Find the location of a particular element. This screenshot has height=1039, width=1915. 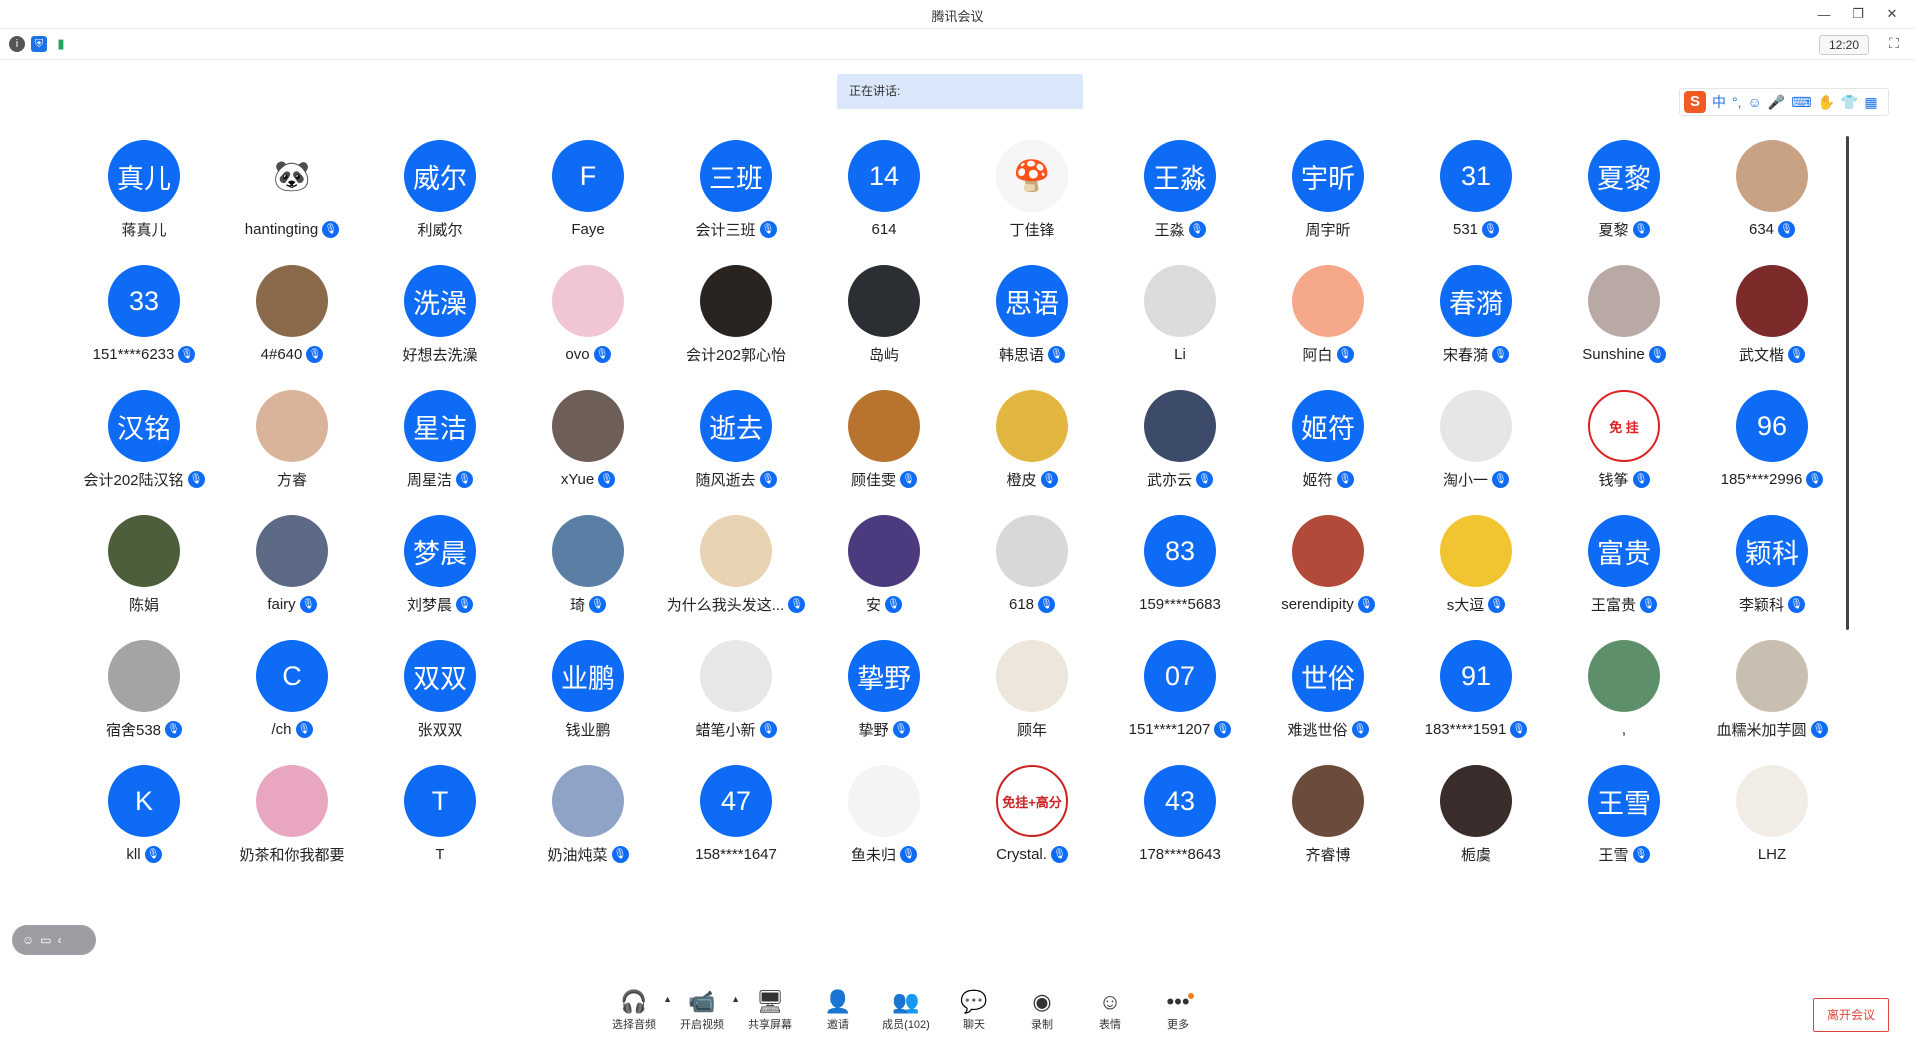

participant-tile: 奶茶和你我都要 is located at coordinates (292, 827).